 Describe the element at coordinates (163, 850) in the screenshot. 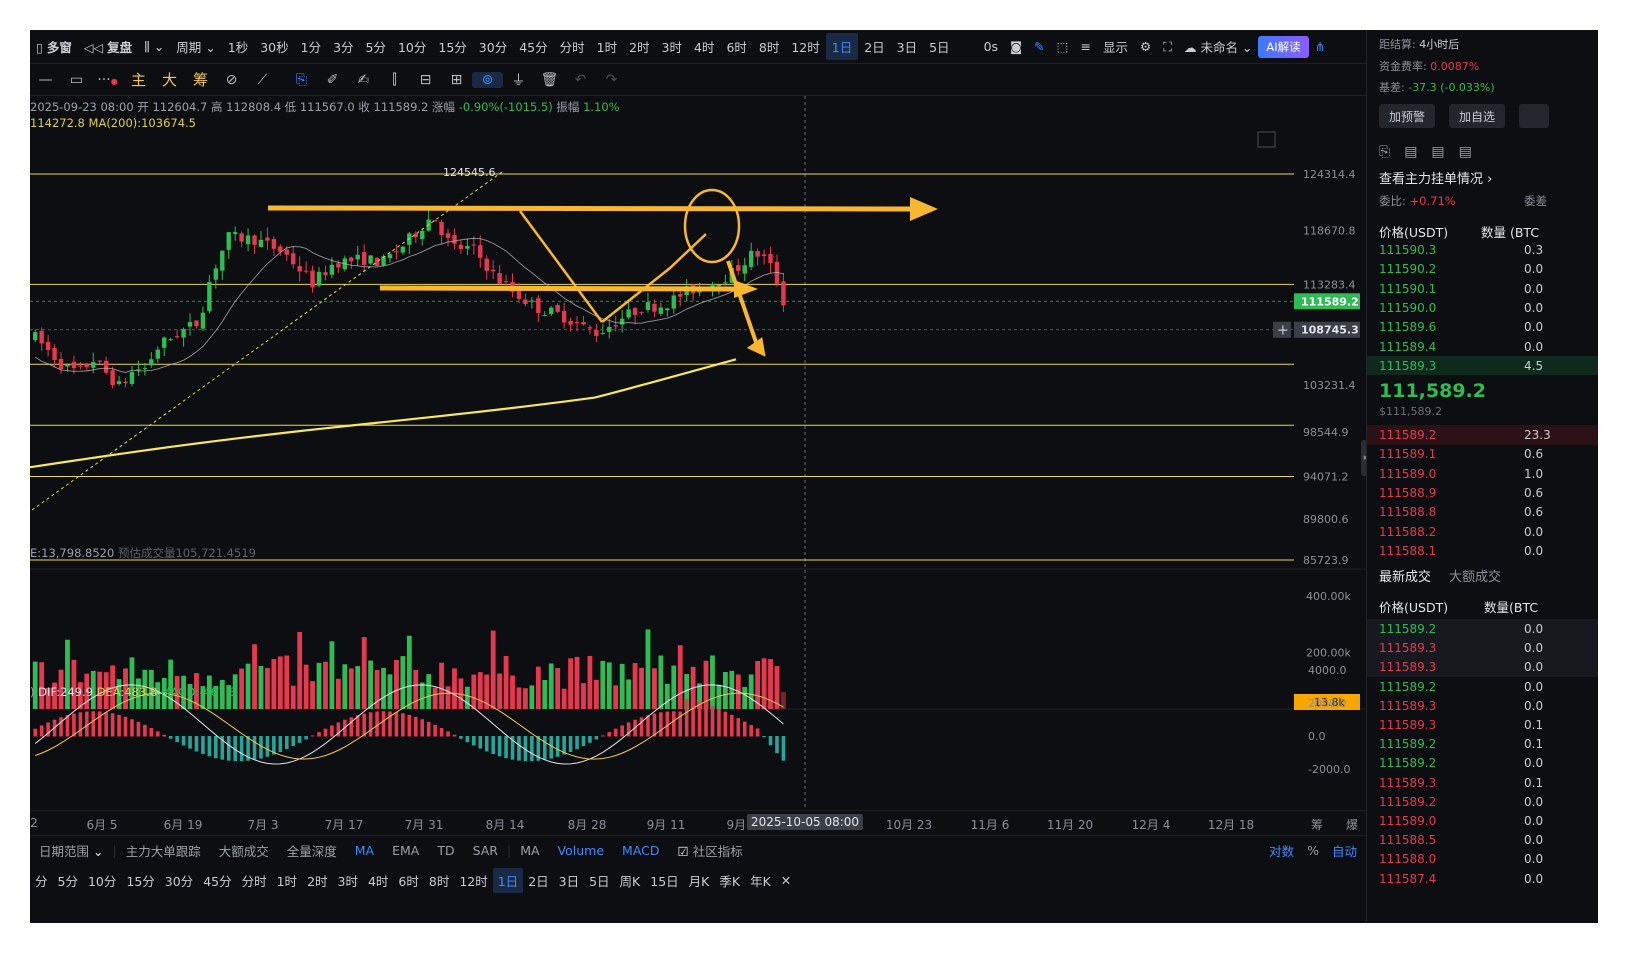

I see `main-force-tracking: 主力大单跟踪` at that location.